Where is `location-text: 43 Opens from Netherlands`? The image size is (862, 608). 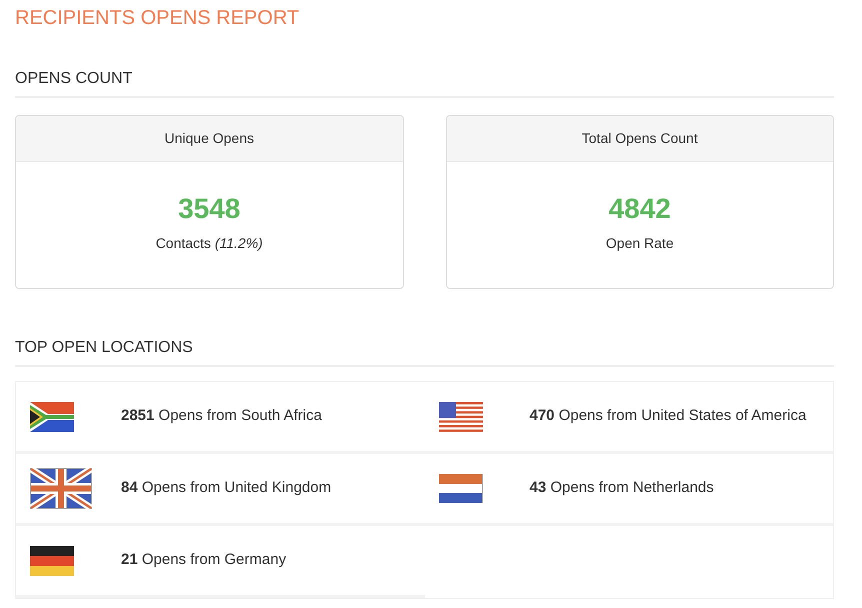 location-text: 43 Opens from Netherlands is located at coordinates (622, 488).